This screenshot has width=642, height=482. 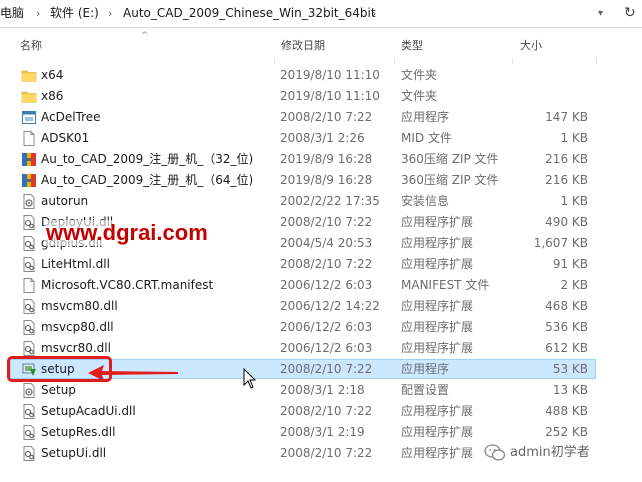 I want to click on file-date: 2019/8/10 11:10, so click(x=330, y=75).